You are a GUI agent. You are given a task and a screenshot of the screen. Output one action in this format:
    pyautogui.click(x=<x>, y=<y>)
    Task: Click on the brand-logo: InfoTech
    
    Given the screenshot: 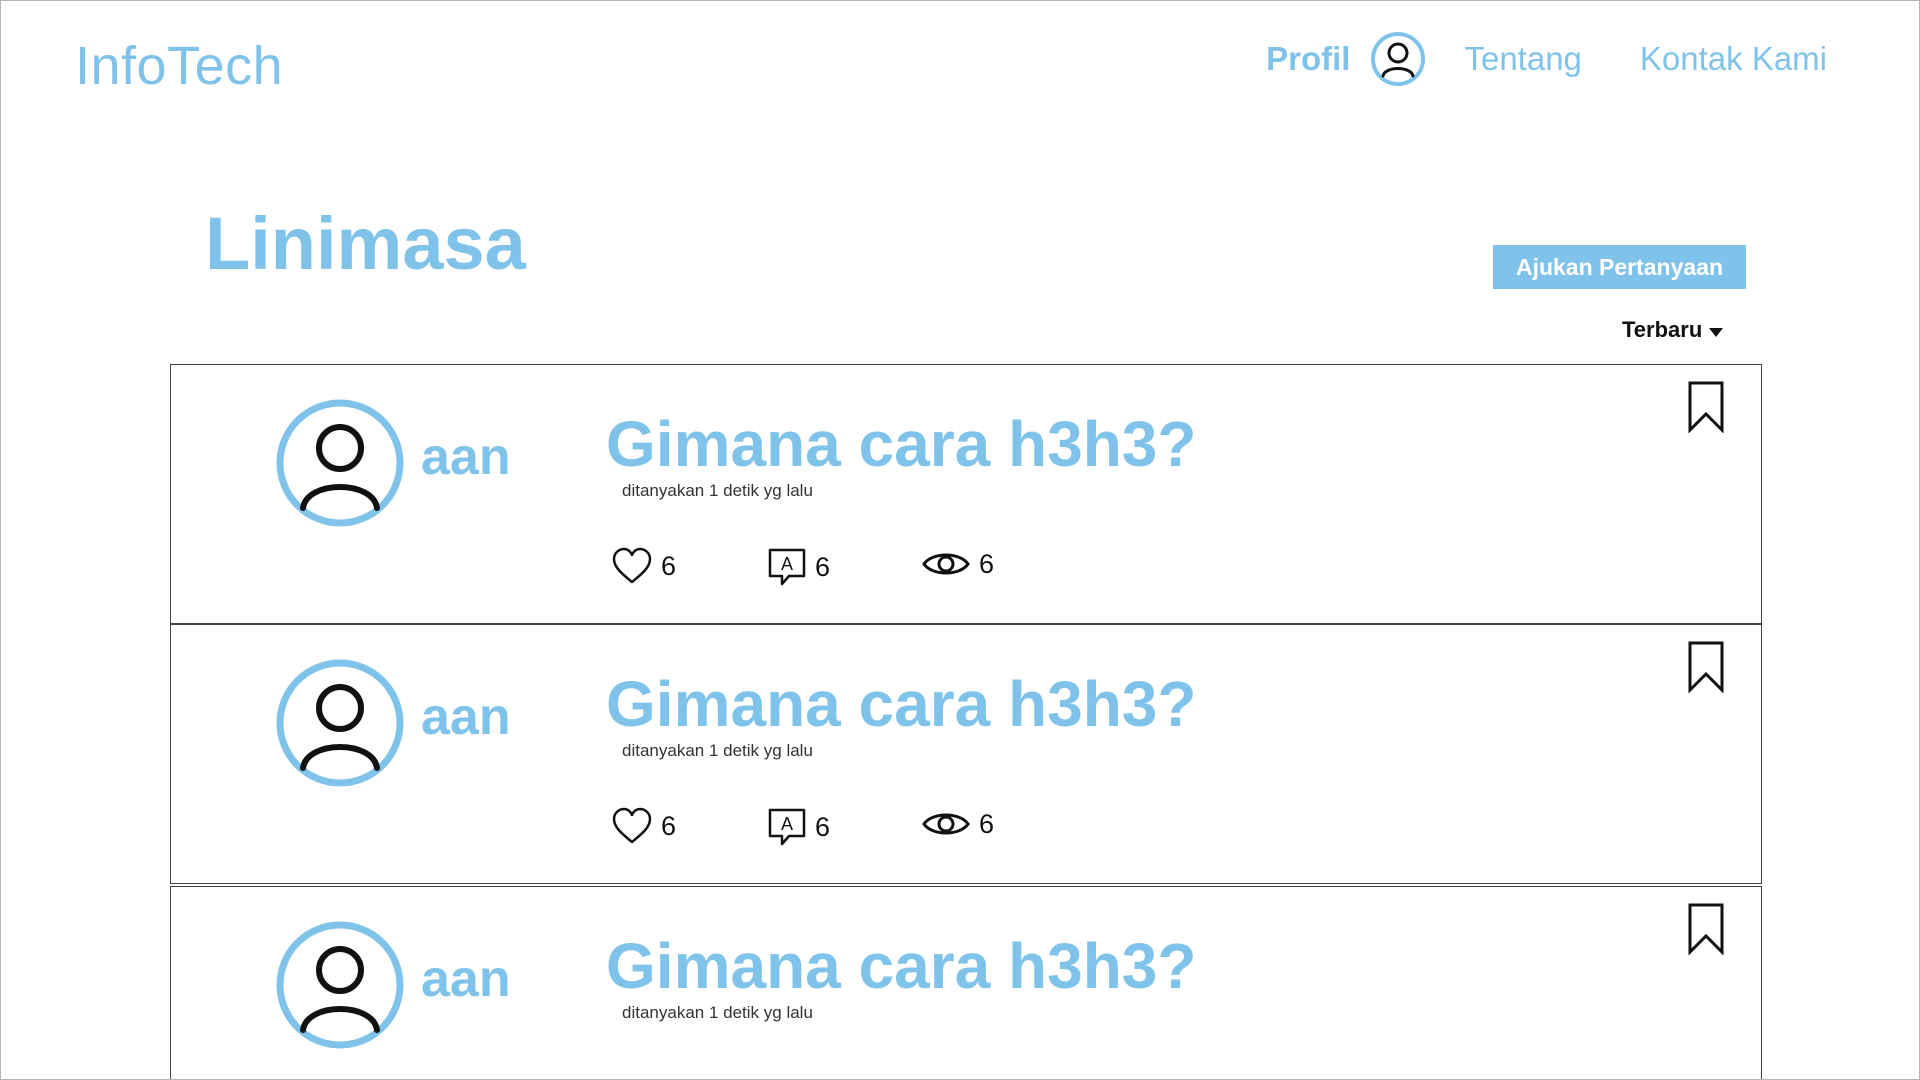 What is the action you would take?
    pyautogui.click(x=179, y=66)
    